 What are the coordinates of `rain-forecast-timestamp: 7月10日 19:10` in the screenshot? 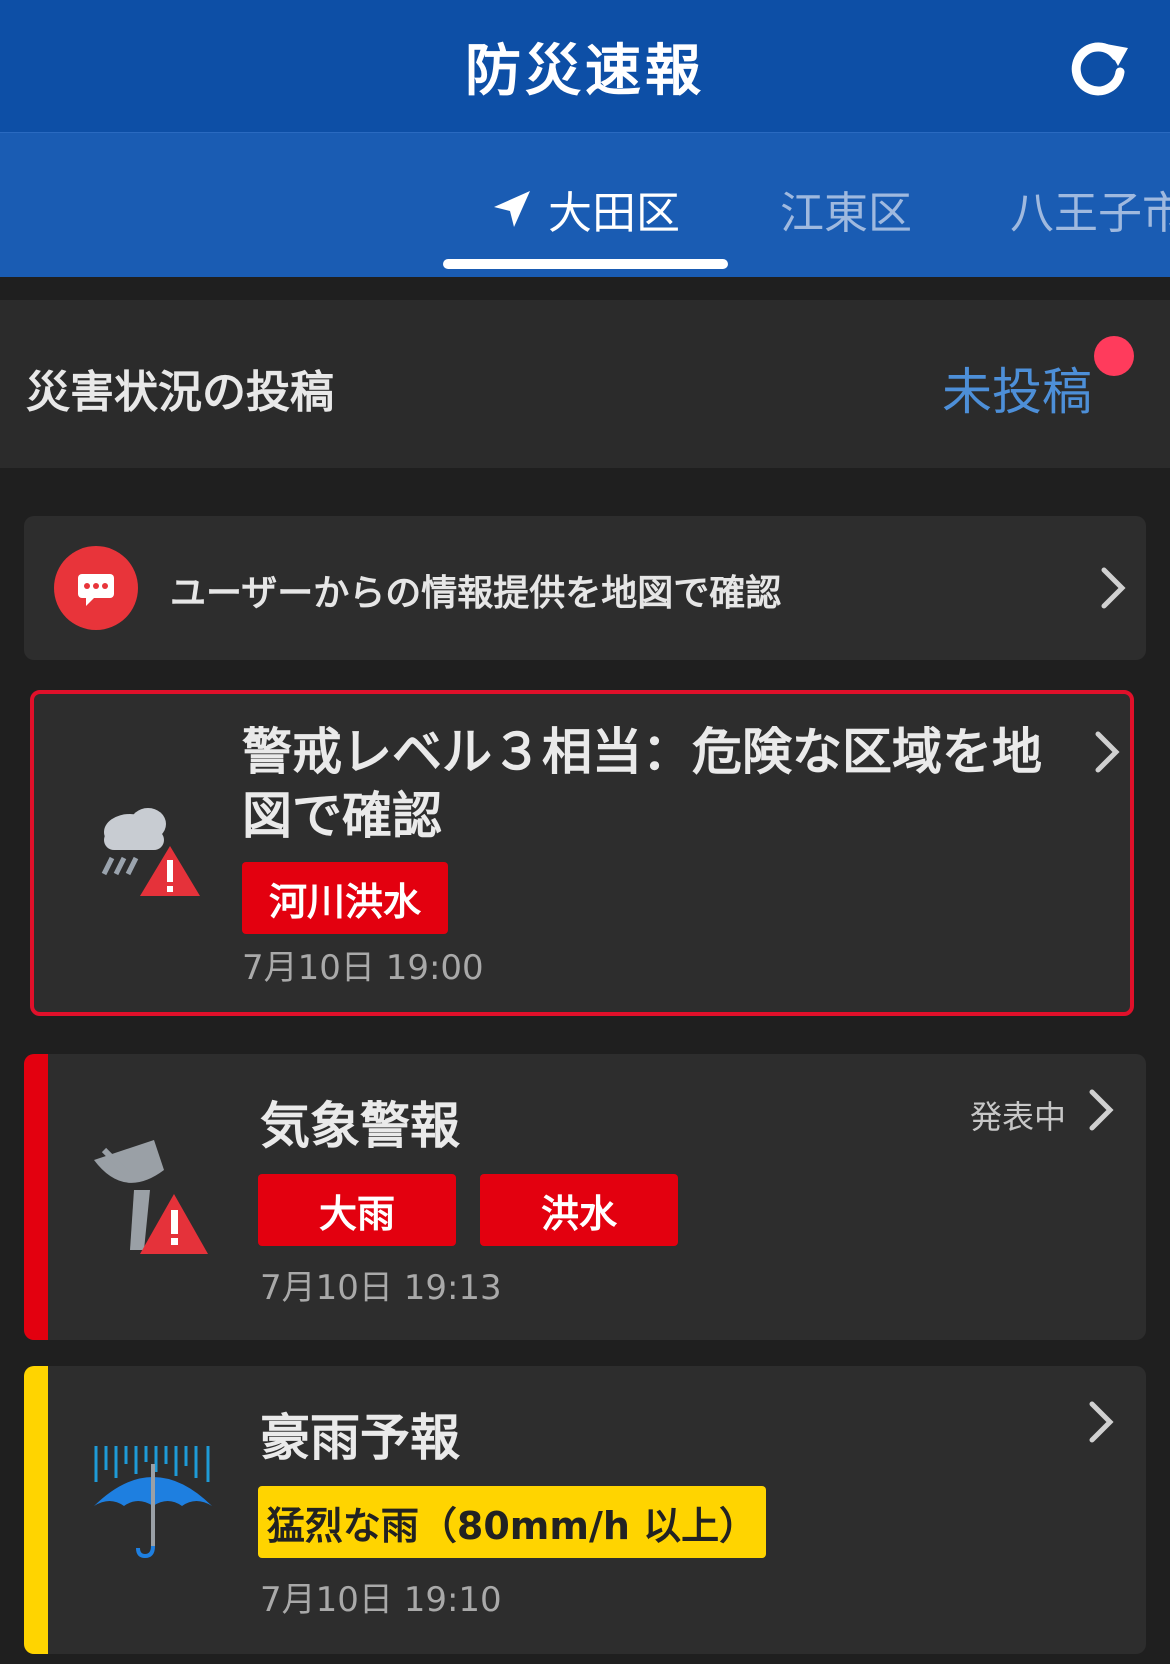 It's located at (381, 1600).